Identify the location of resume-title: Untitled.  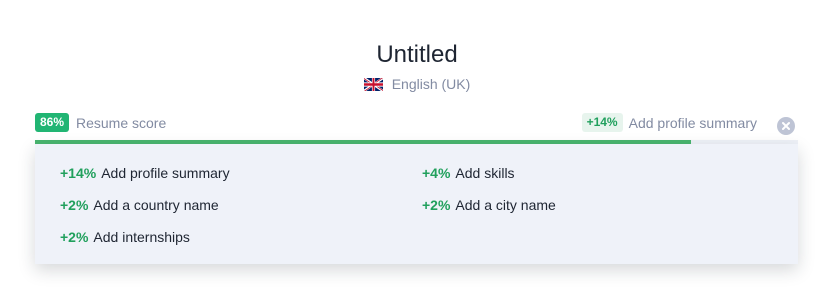
(417, 54).